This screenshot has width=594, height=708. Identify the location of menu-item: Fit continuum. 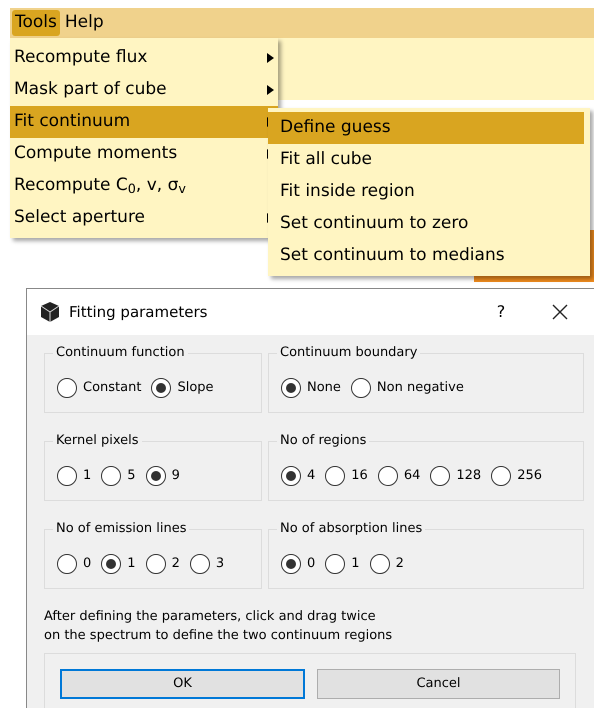
(144, 122).